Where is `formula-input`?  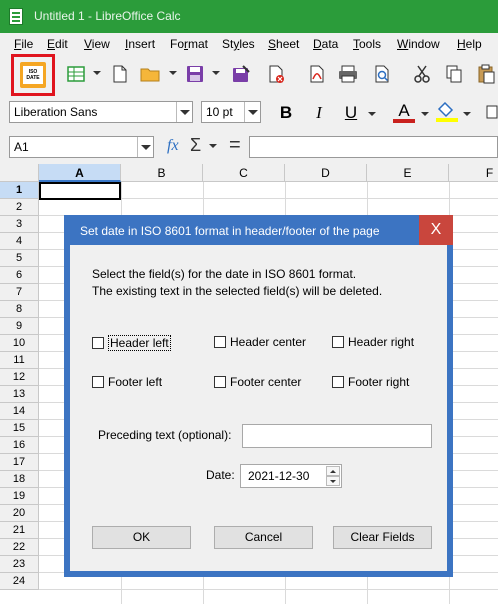 formula-input is located at coordinates (373, 147).